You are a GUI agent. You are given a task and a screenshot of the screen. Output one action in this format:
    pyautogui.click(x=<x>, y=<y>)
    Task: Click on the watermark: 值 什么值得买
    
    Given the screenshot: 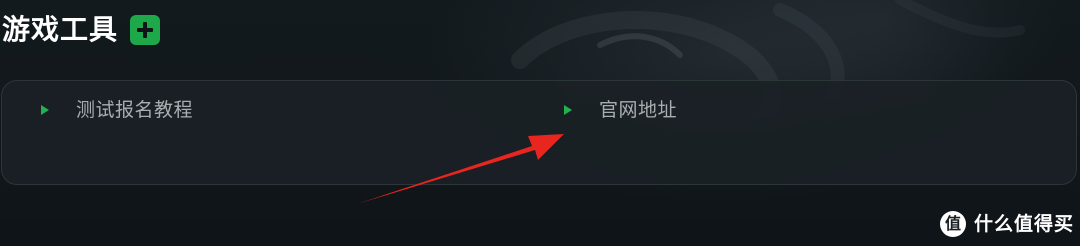 What is the action you would take?
    pyautogui.click(x=1006, y=224)
    